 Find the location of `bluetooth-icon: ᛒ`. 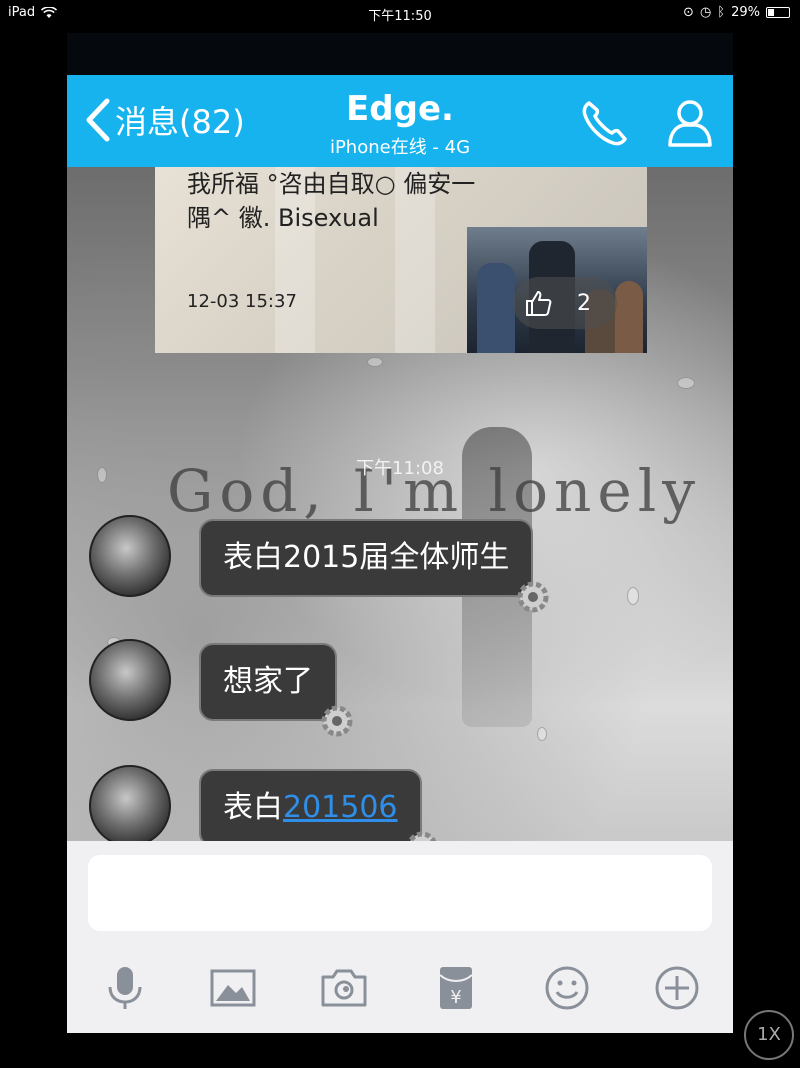

bluetooth-icon: ᛒ is located at coordinates (721, 12).